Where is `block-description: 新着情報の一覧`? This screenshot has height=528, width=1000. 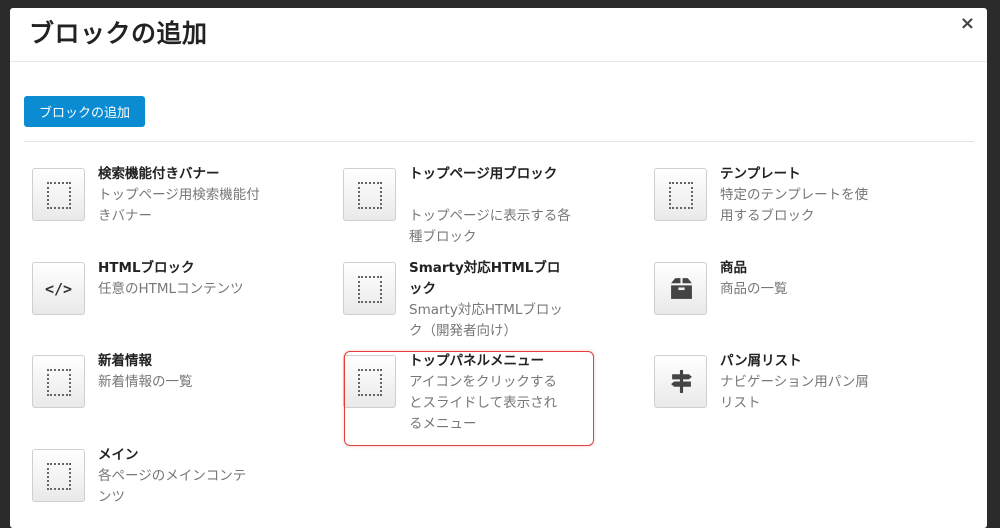 block-description: 新着情報の一覧 is located at coordinates (145, 382).